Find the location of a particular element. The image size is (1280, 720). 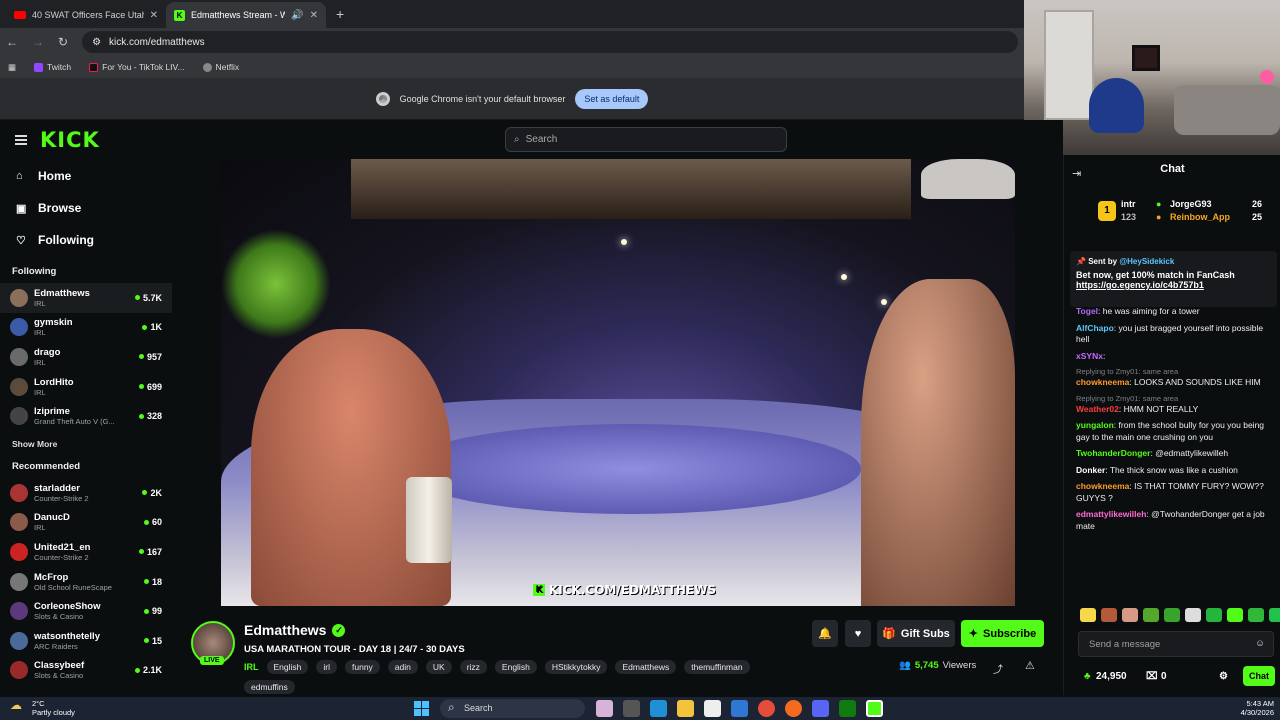

address-bar: ⚙ kick.com/edmatthews is located at coordinates (550, 42).